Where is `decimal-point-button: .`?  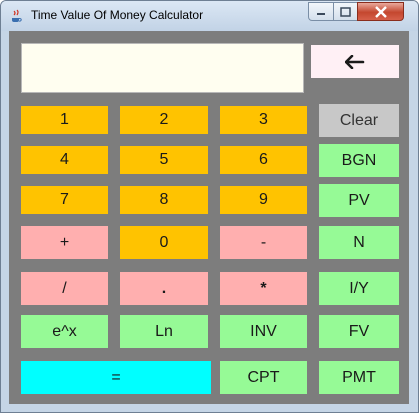 decimal-point-button: . is located at coordinates (164, 288).